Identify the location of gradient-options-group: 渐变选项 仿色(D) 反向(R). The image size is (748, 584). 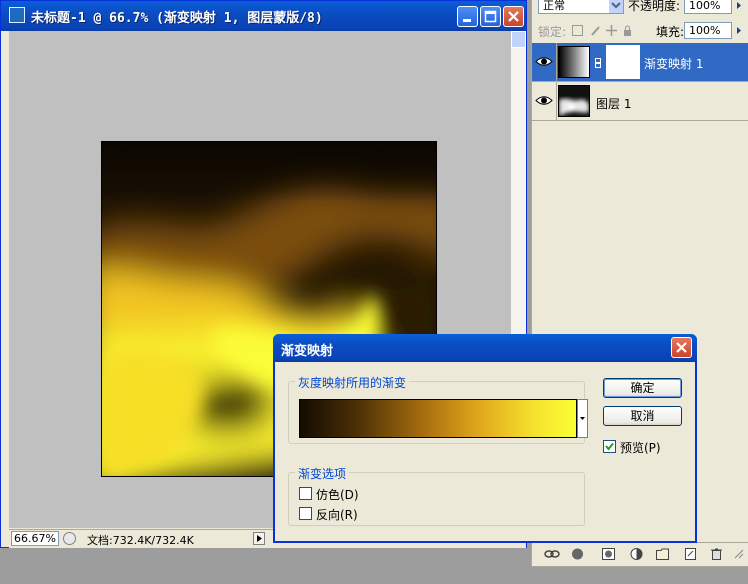
(436, 495).